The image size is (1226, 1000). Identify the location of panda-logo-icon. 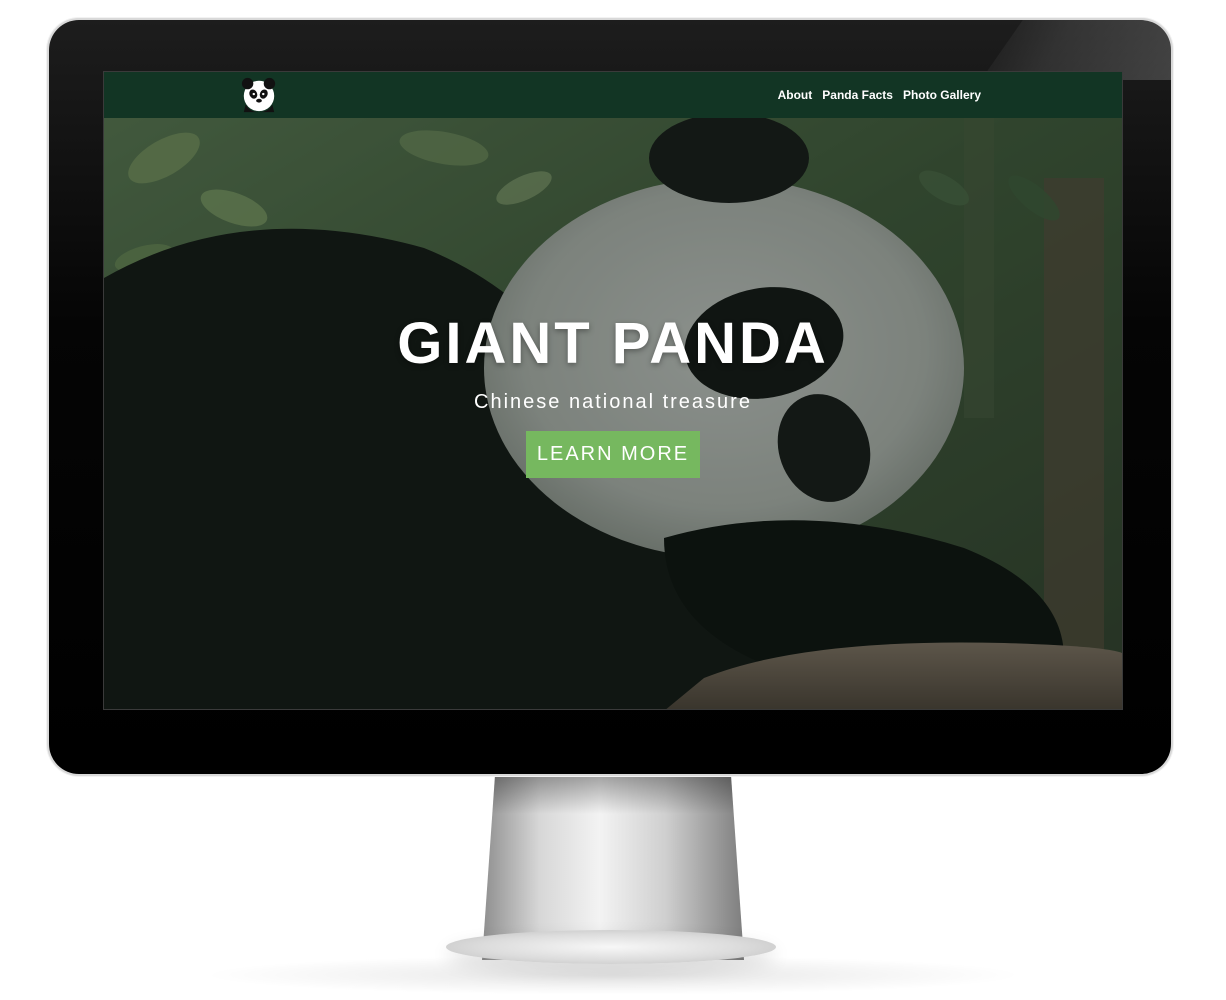
(259, 95).